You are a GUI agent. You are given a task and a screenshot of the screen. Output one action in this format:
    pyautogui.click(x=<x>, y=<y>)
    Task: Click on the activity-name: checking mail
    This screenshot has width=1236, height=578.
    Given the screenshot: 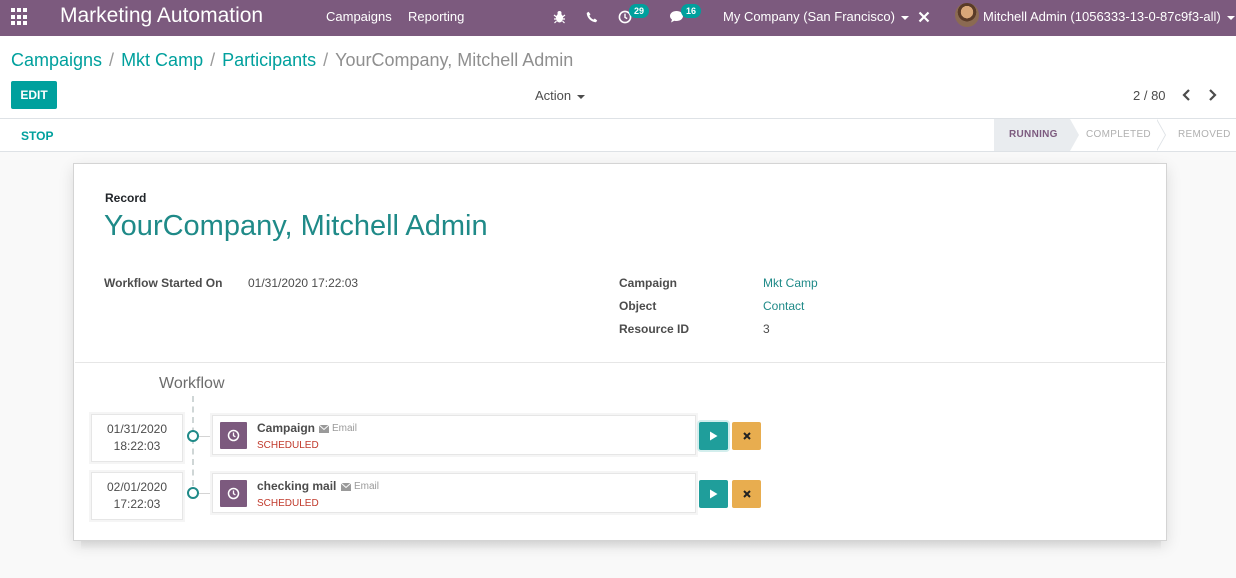 What is the action you would take?
    pyautogui.click(x=297, y=486)
    